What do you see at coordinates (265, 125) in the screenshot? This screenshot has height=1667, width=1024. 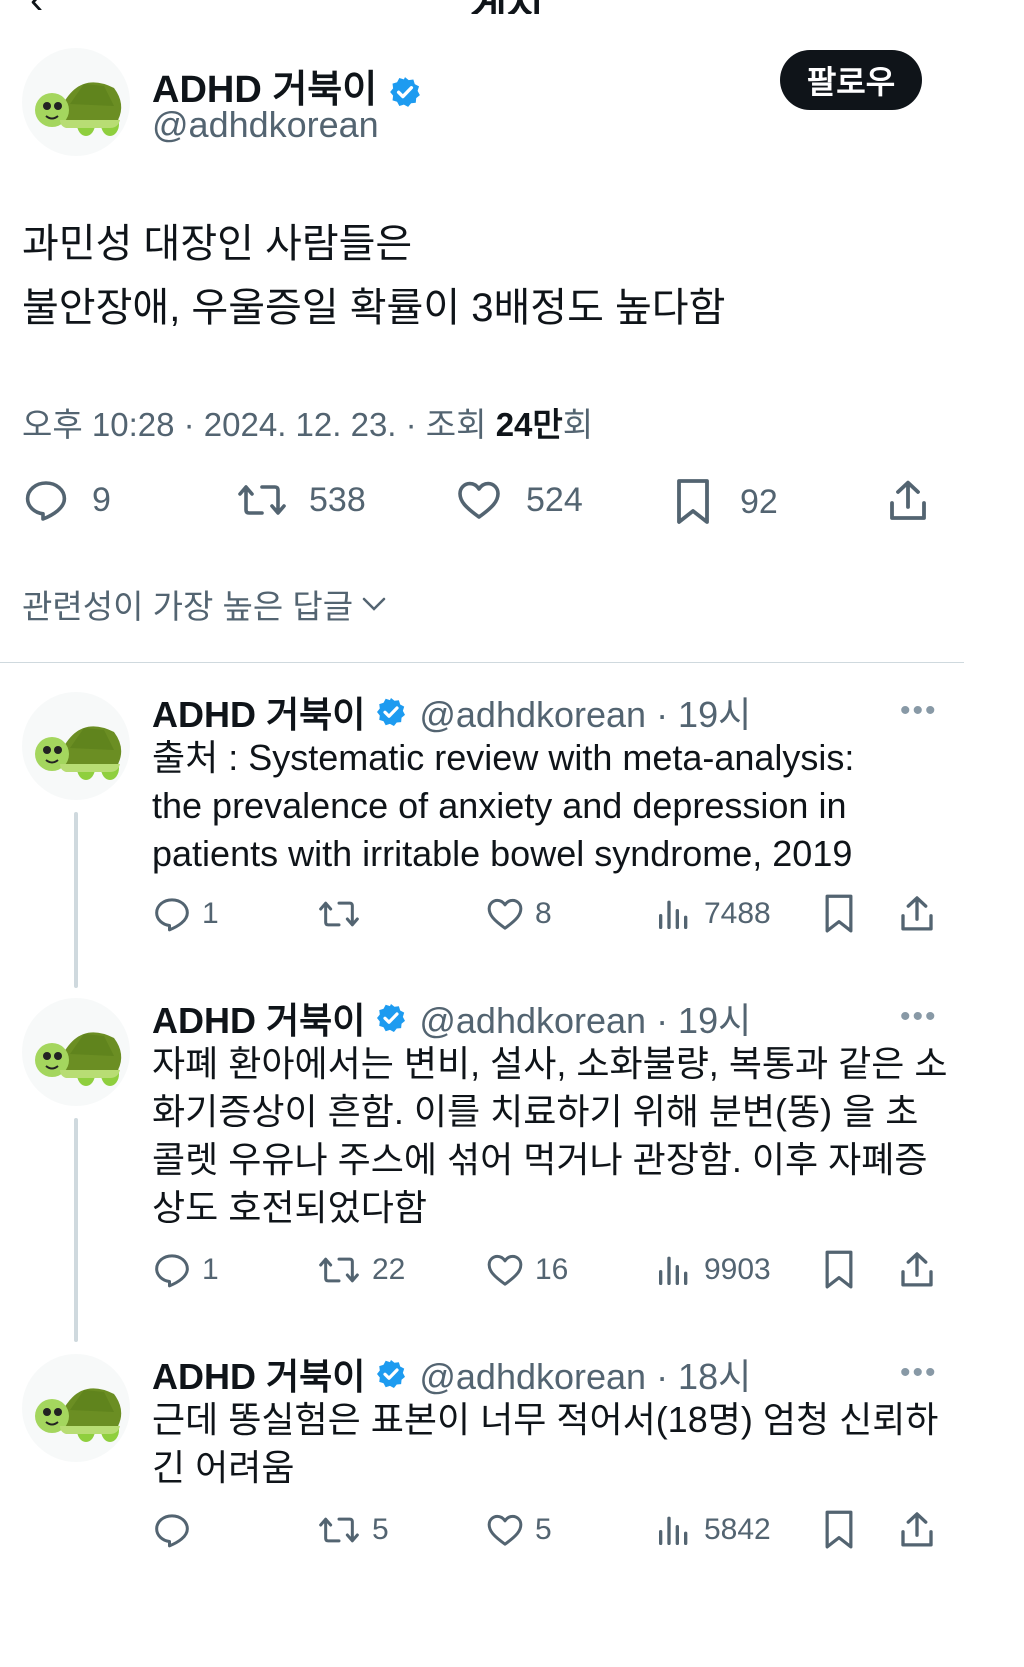 I see `author-handle: @adhdkorean` at bounding box center [265, 125].